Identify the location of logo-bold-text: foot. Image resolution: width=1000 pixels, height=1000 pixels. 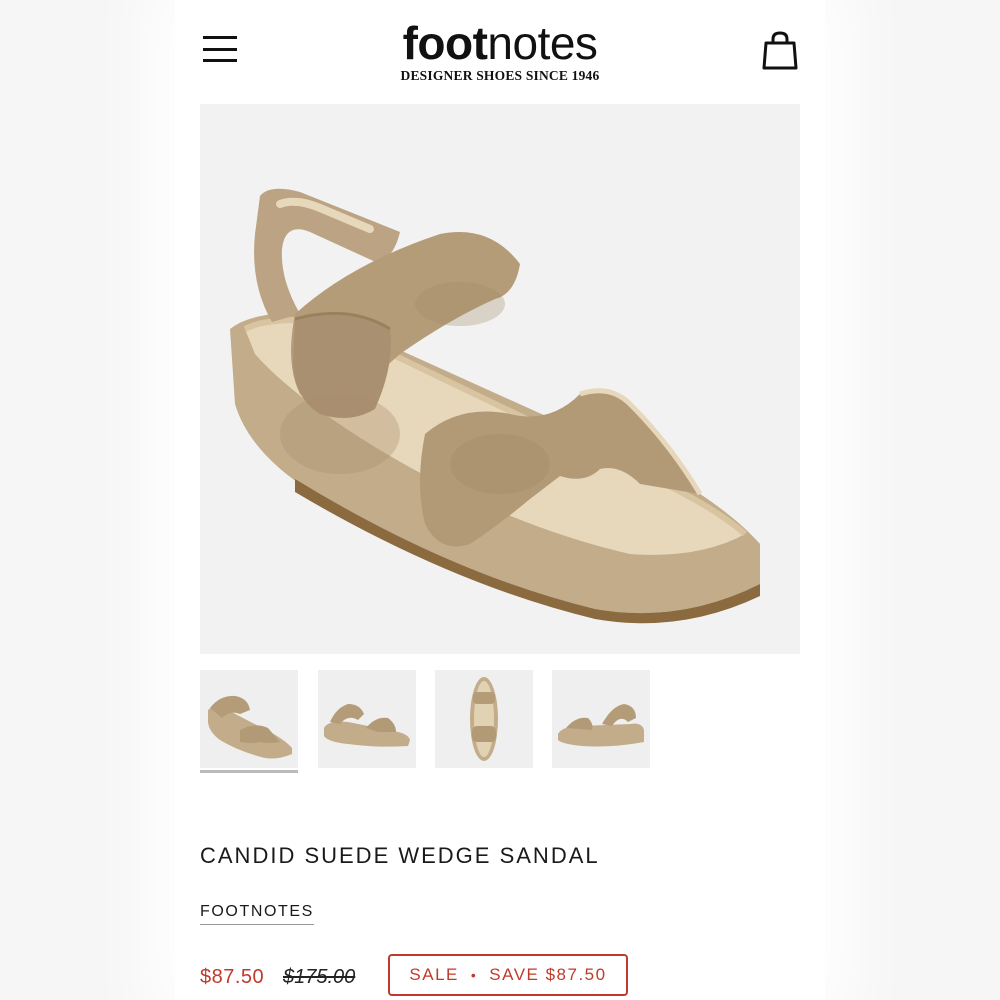
(445, 43).